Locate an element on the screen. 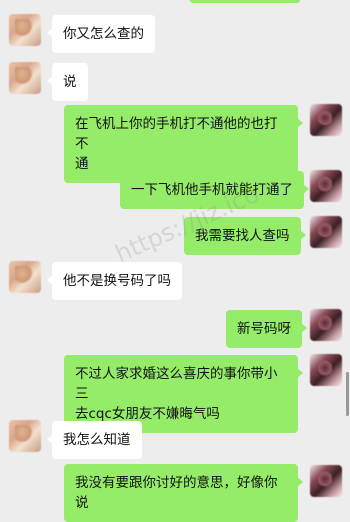 The width and height of the screenshot is (350, 522). outgoing-message-bubble: 我没有要跟你讨好的意思，好像你说 is located at coordinates (183, 493).